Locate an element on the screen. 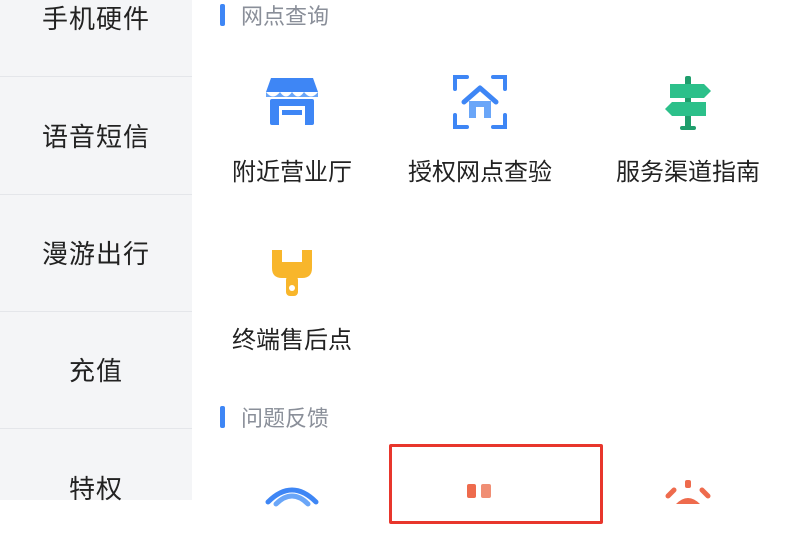 This screenshot has height=538, width=800. section-title: 网点查询 is located at coordinates (285, 17).